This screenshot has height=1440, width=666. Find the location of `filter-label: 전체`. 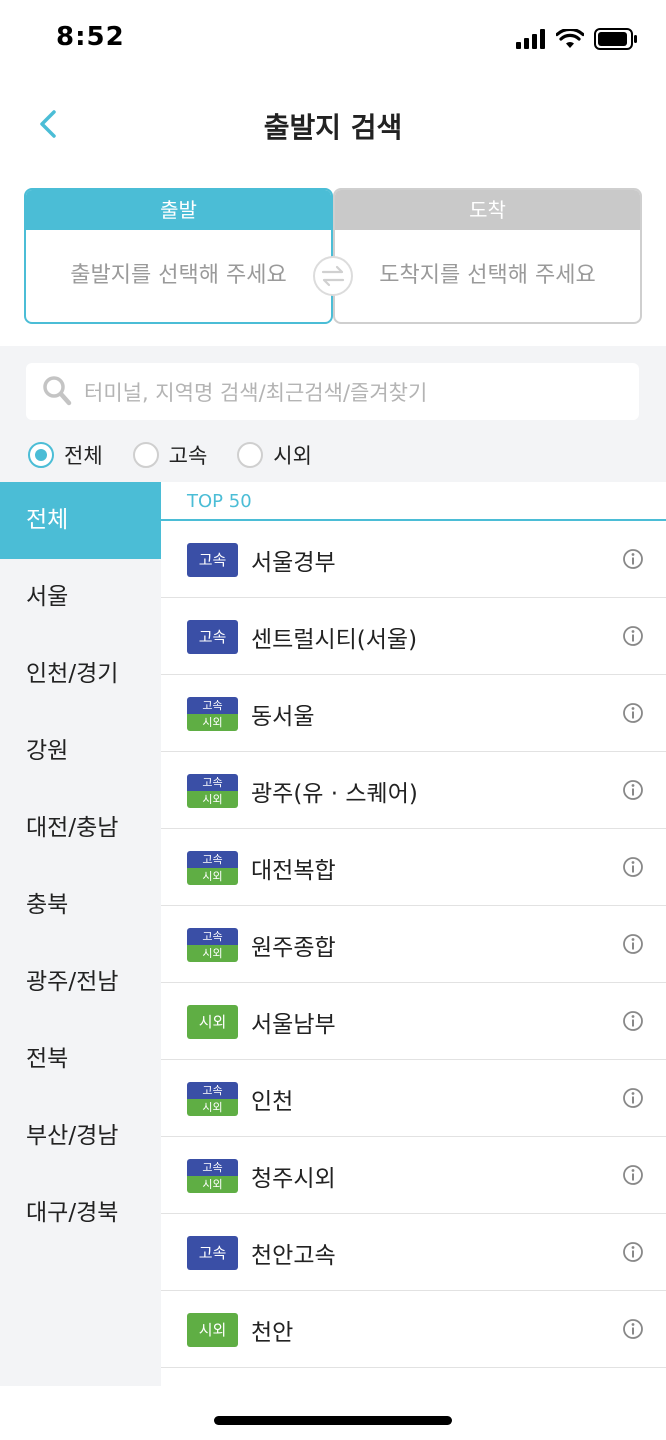

filter-label: 전체 is located at coordinates (83, 456).